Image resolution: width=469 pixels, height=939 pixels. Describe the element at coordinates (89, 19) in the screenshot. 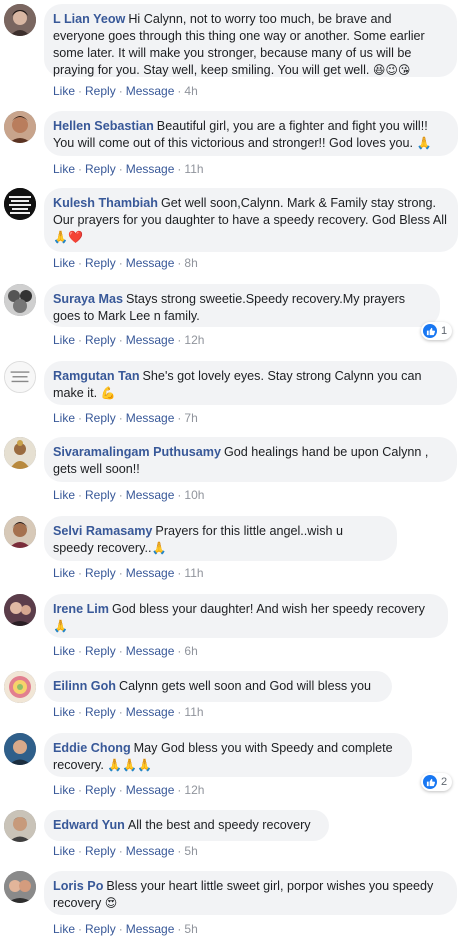

I see `comment-author: L Lian Yeow` at that location.